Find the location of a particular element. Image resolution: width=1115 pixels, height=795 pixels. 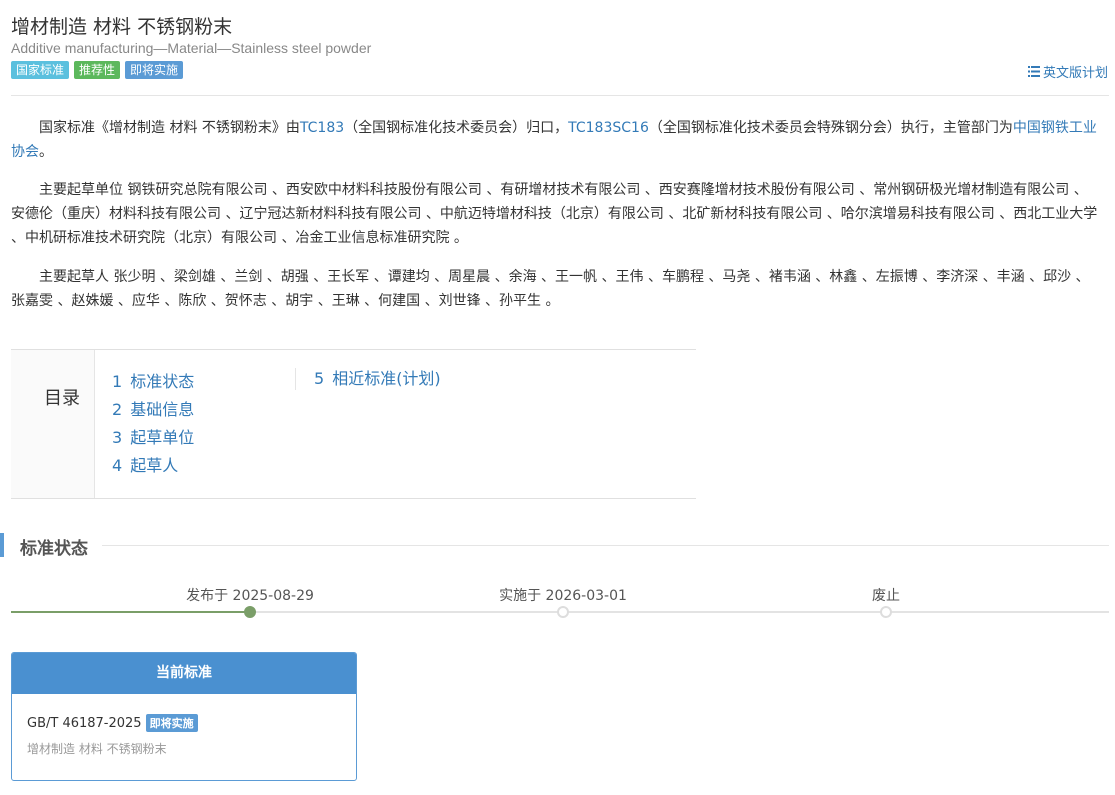

tc183sc16-link: TC183SC16 is located at coordinates (608, 128).